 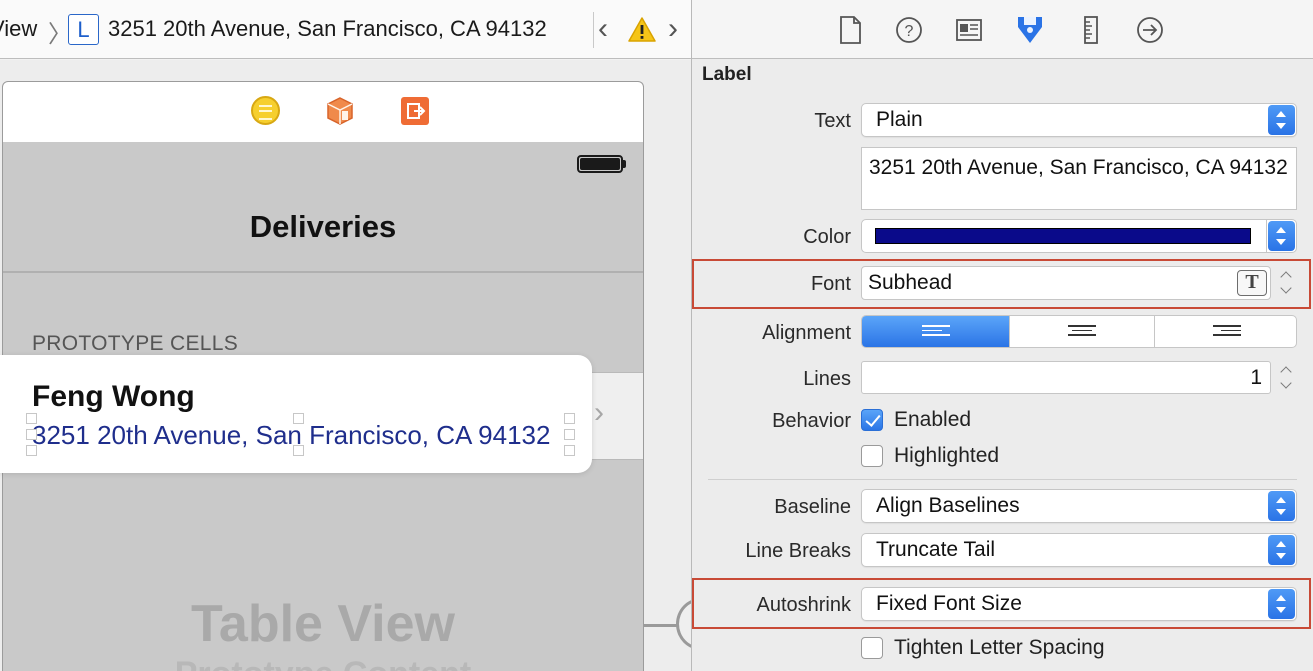 I want to click on align-center-segment, so click(x=1081, y=331).